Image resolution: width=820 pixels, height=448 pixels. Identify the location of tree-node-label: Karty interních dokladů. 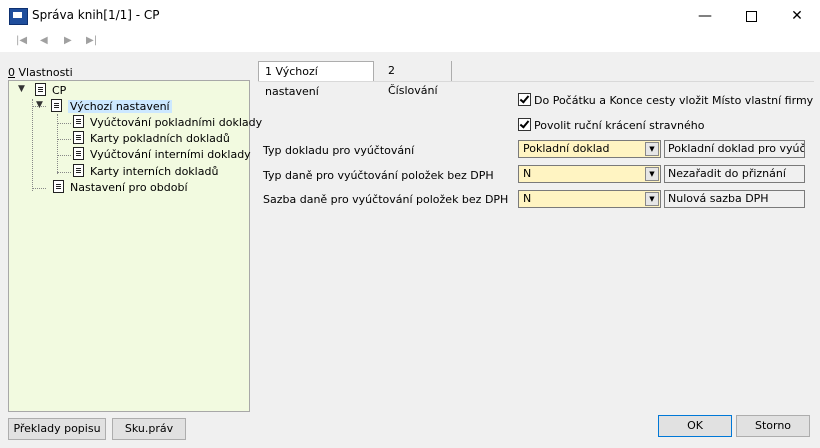
(154, 171).